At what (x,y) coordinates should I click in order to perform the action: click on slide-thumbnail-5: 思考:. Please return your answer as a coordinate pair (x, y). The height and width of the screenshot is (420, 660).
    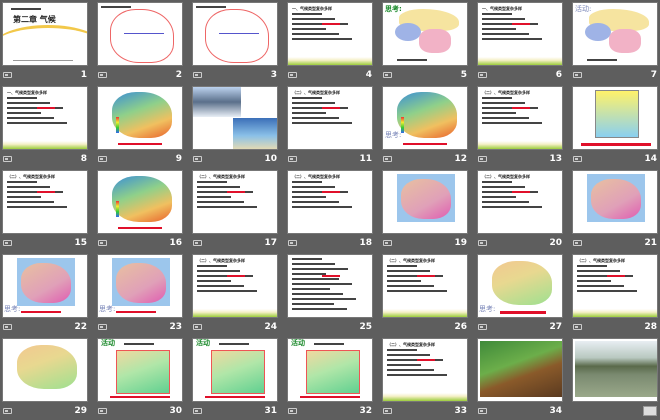
    Looking at the image, I should click on (425, 34).